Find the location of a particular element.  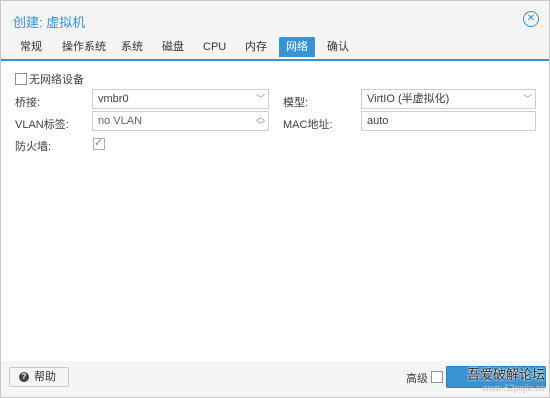

vlan-label: VLAN标签: is located at coordinates (42, 125).